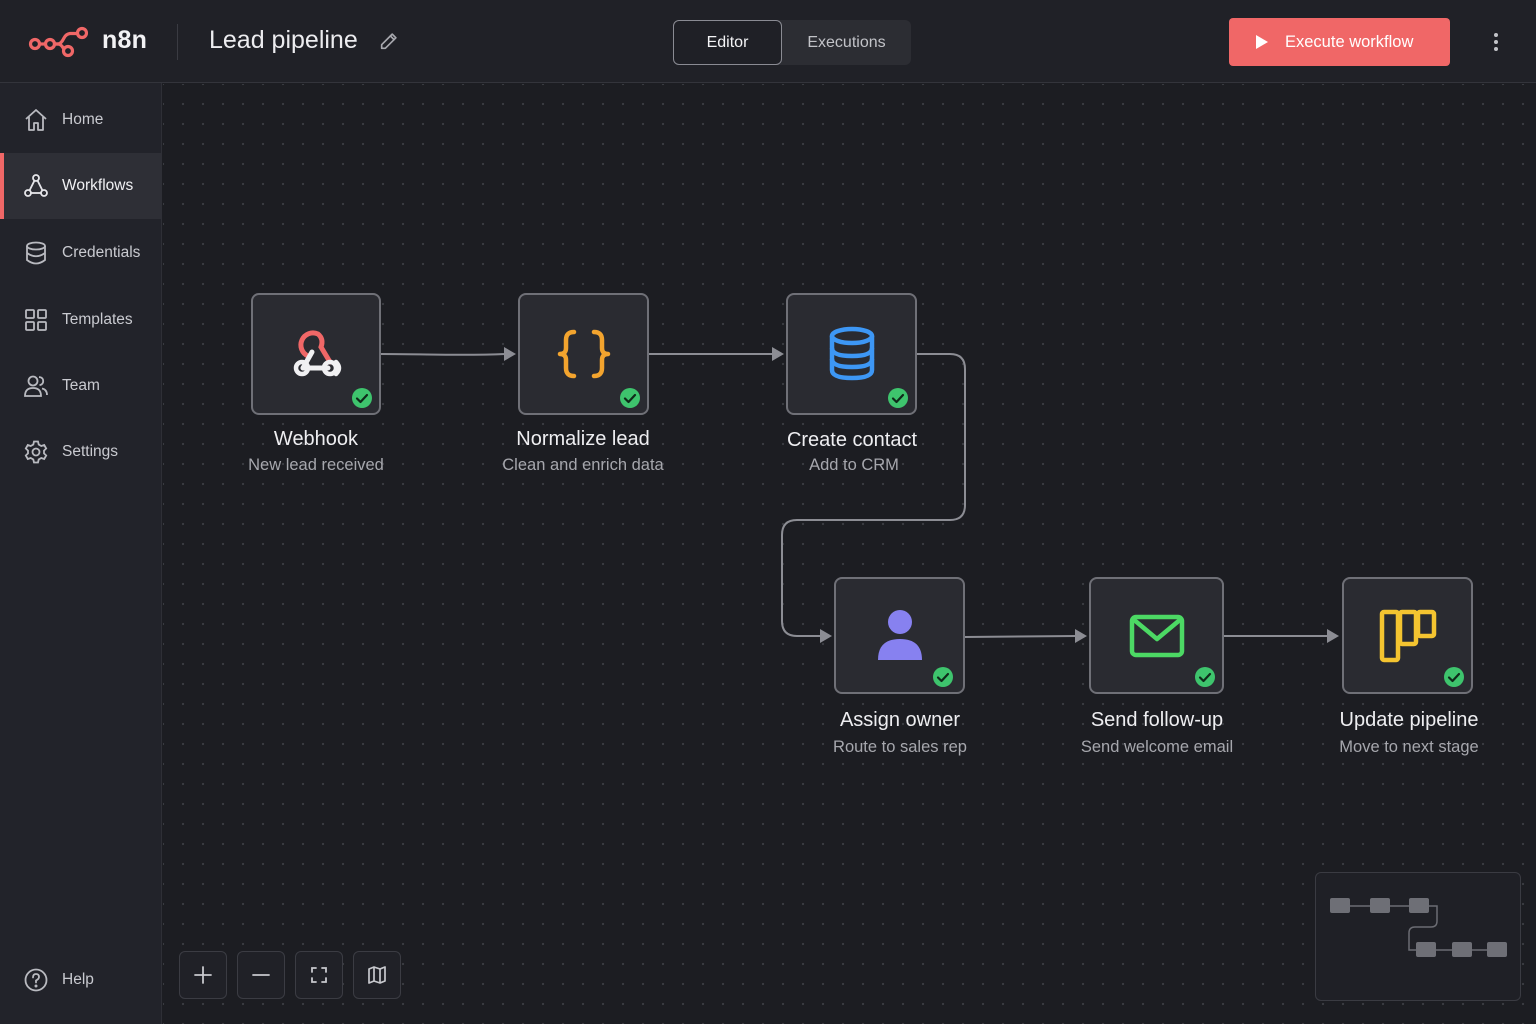 The image size is (1536, 1024). Describe the element at coordinates (1157, 747) in the screenshot. I see `node-subtitle: Send welcome email` at that location.